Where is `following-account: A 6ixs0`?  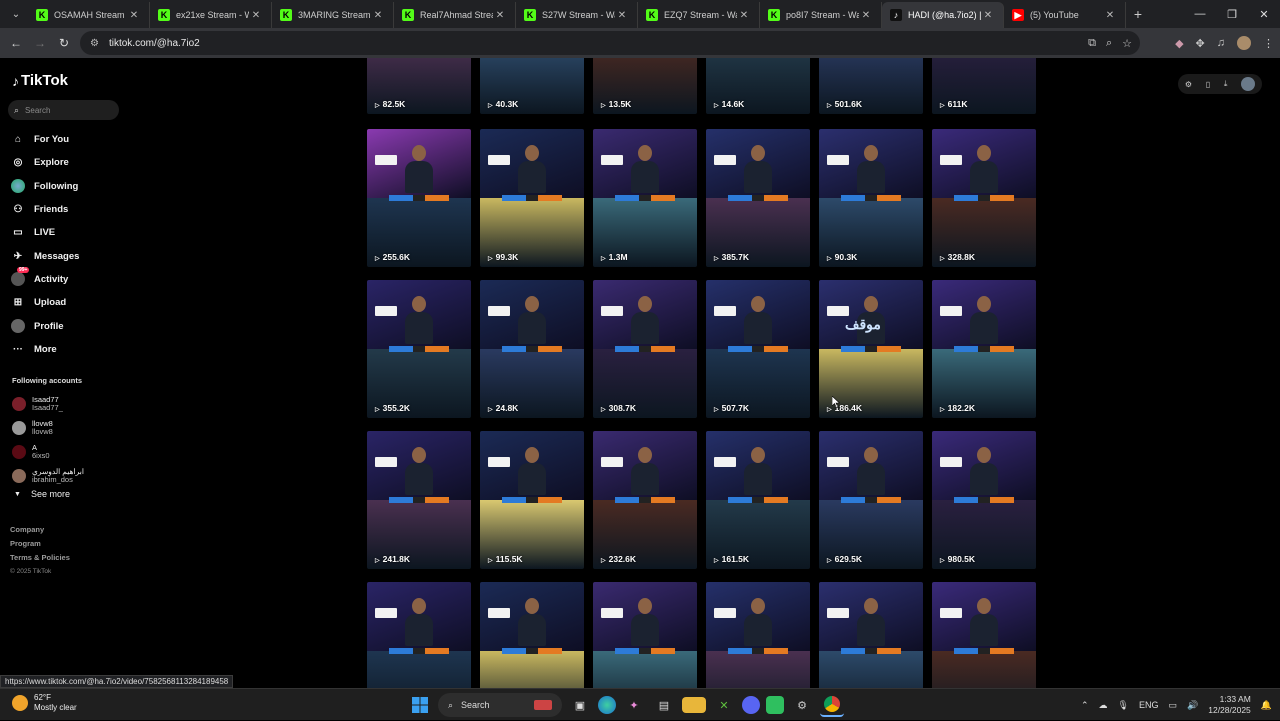
following-account: A 6ixs0 is located at coordinates (48, 452).